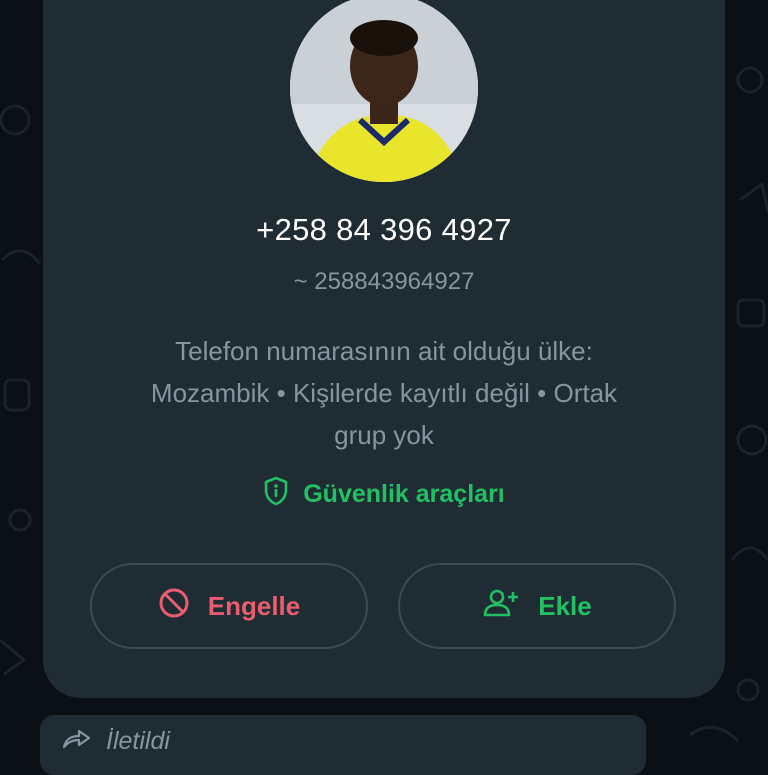 The height and width of the screenshot is (775, 768). What do you see at coordinates (276, 494) in the screenshot?
I see `shield-icon` at bounding box center [276, 494].